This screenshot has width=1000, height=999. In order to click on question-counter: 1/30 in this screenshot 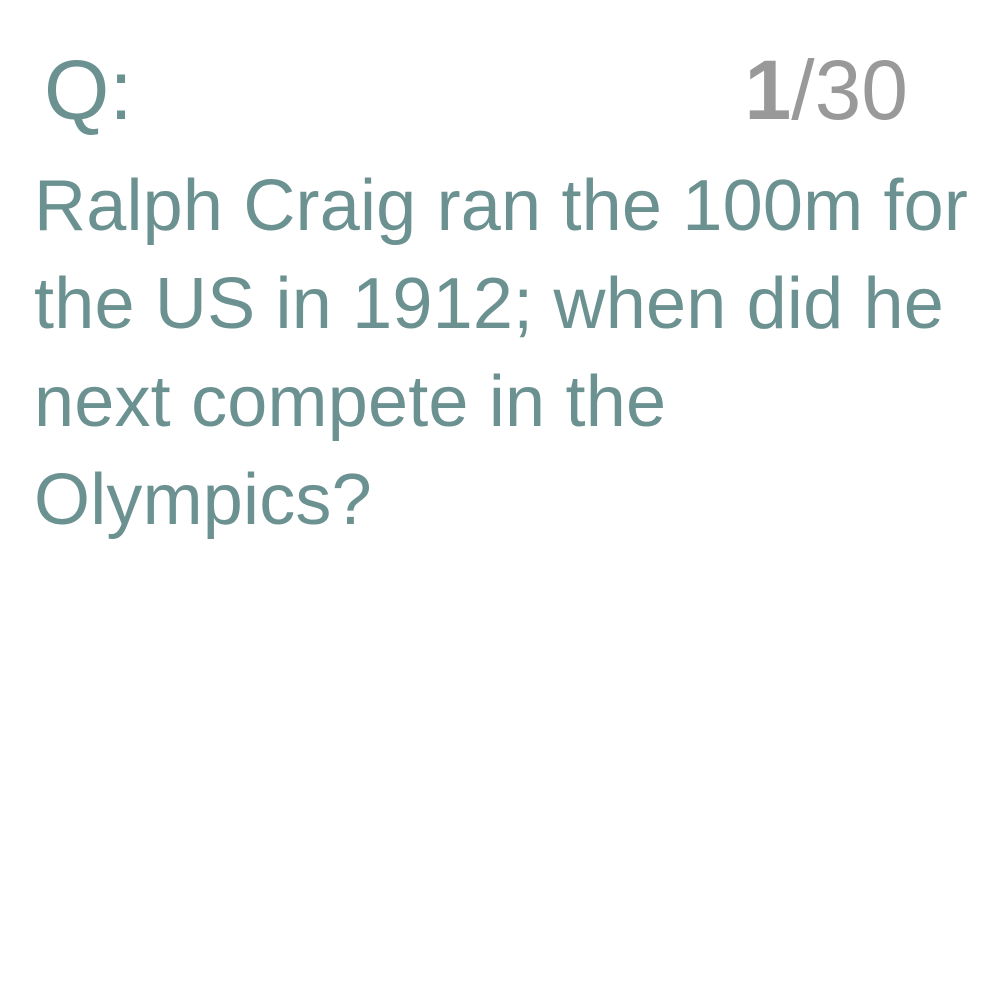, I will do `click(827, 90)`.